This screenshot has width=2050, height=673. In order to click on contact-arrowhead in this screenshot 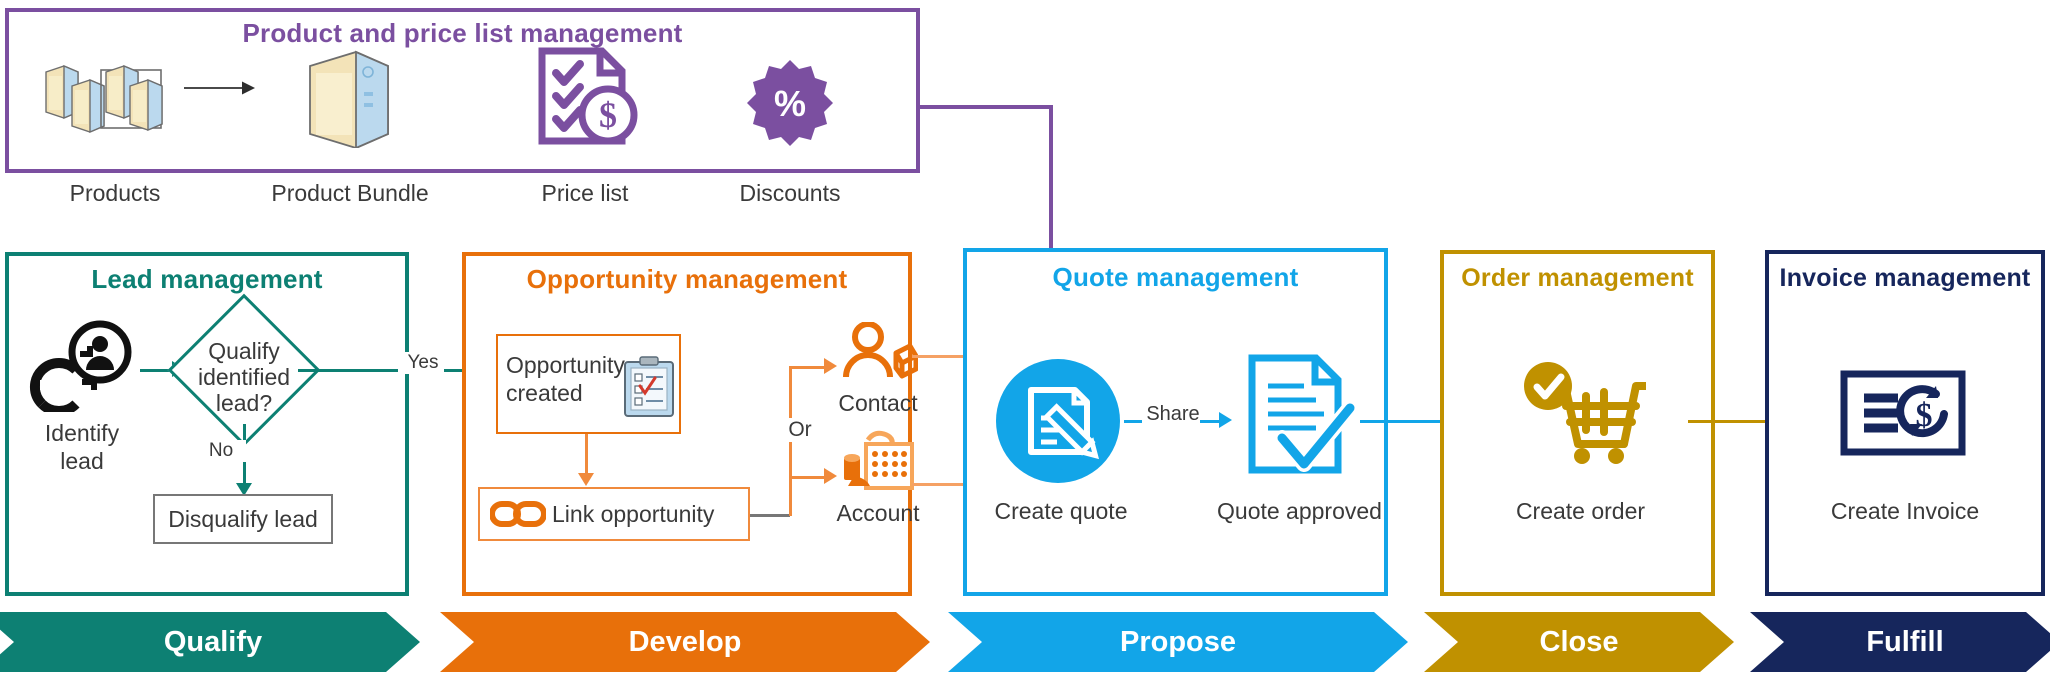, I will do `click(830, 366)`.